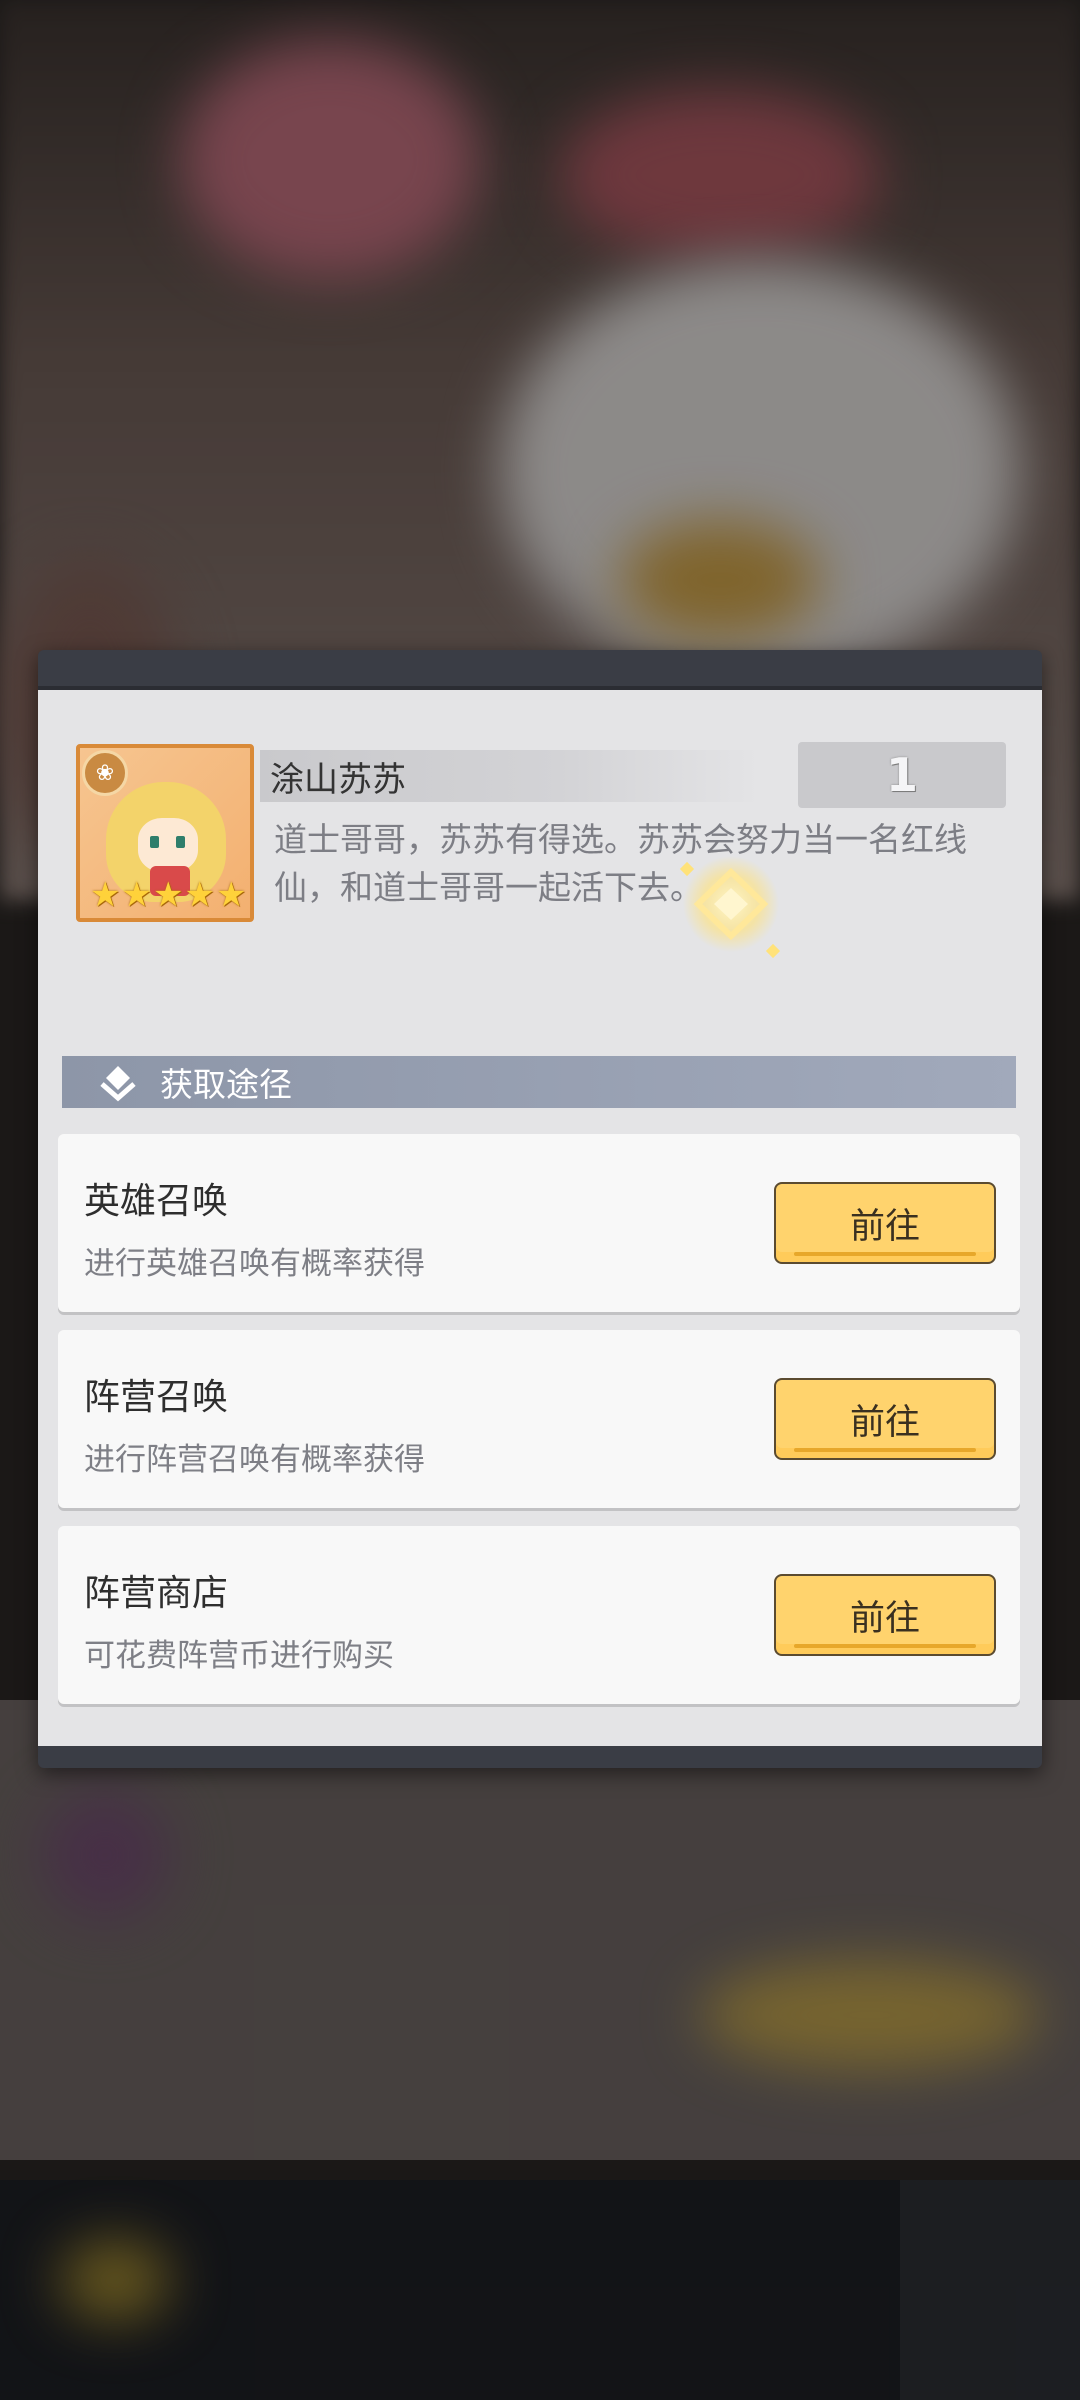 This screenshot has width=1080, height=2400. I want to click on lotus-icon: ❀, so click(105, 773).